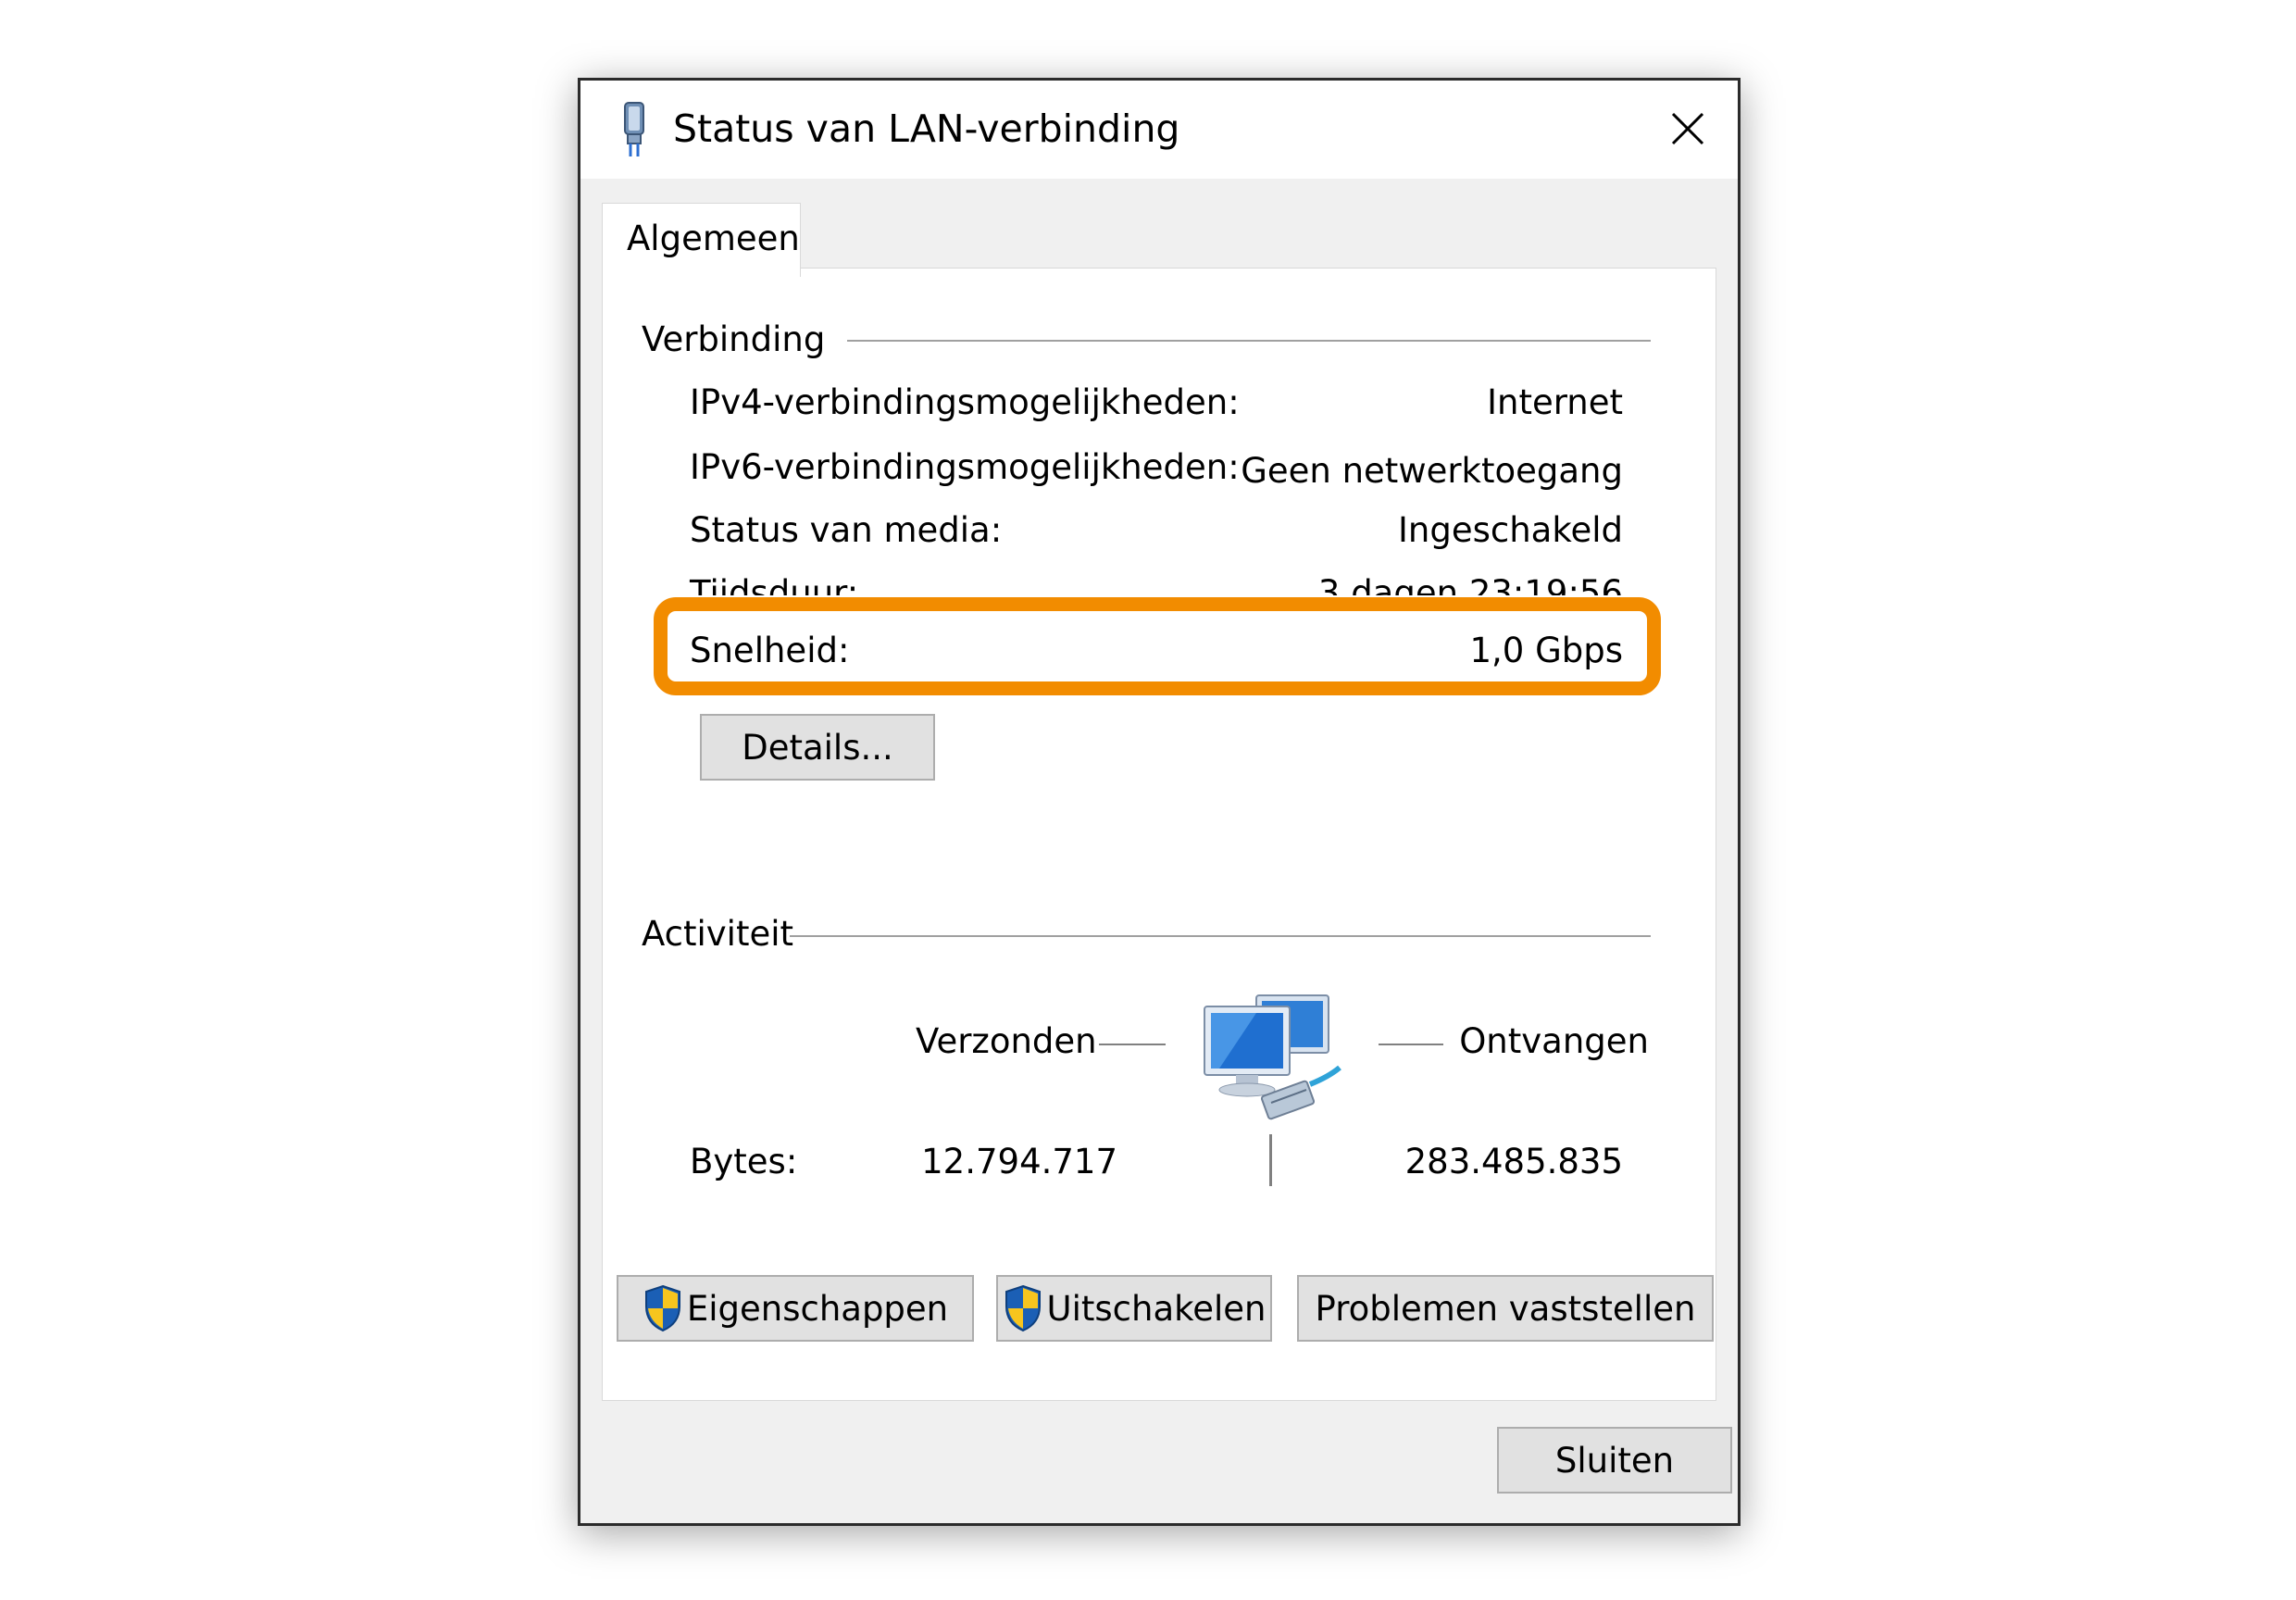 The width and height of the screenshot is (2296, 1600). What do you see at coordinates (846, 530) in the screenshot?
I see `media-status-label: Status van media:` at bounding box center [846, 530].